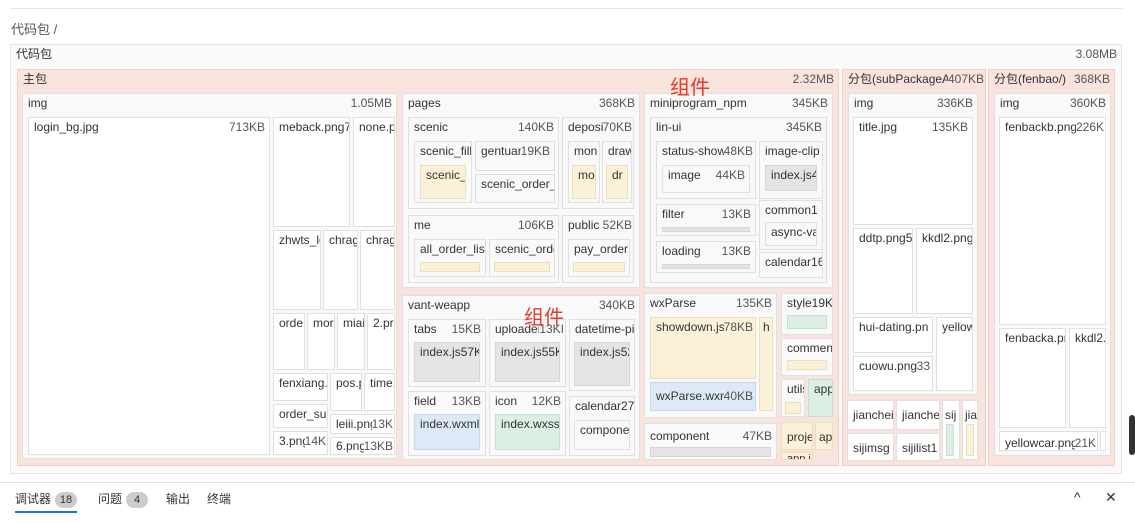  I want to click on chrag-file-2: chrag, so click(377, 270).